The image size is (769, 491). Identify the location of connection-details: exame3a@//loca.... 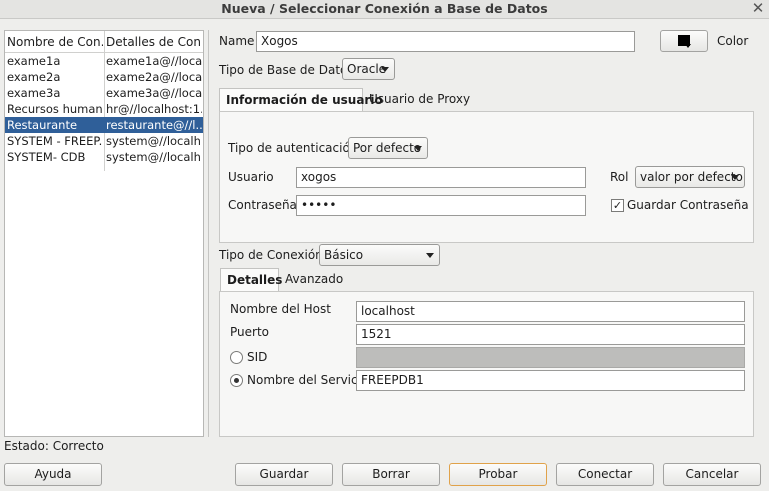
(154, 93).